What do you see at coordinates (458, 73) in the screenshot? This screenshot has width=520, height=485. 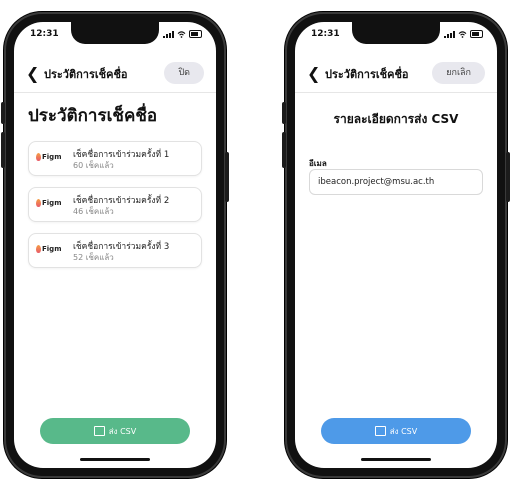 I see `cancel-button: ยกเลิก` at bounding box center [458, 73].